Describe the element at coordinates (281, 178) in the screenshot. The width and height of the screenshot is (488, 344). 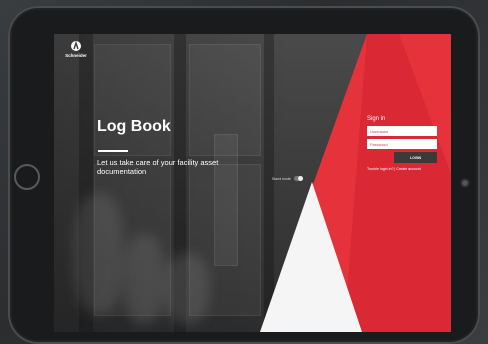
I see `stand-mode-label: Stand mode` at that location.